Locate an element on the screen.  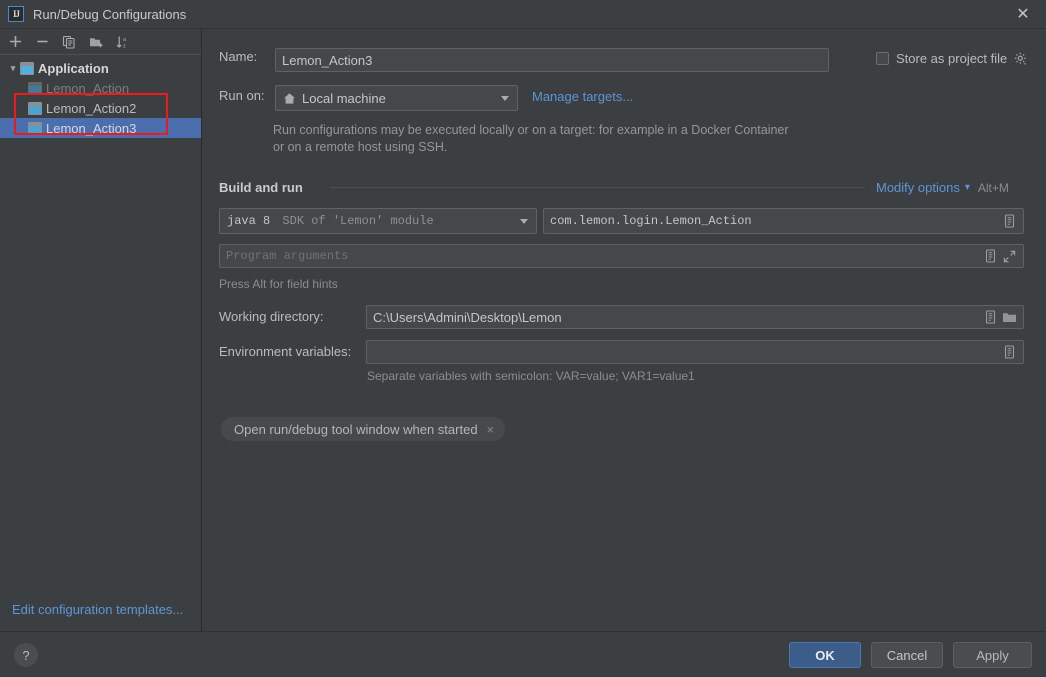
name-input-value: Lemon_Action3 is located at coordinates (327, 60).